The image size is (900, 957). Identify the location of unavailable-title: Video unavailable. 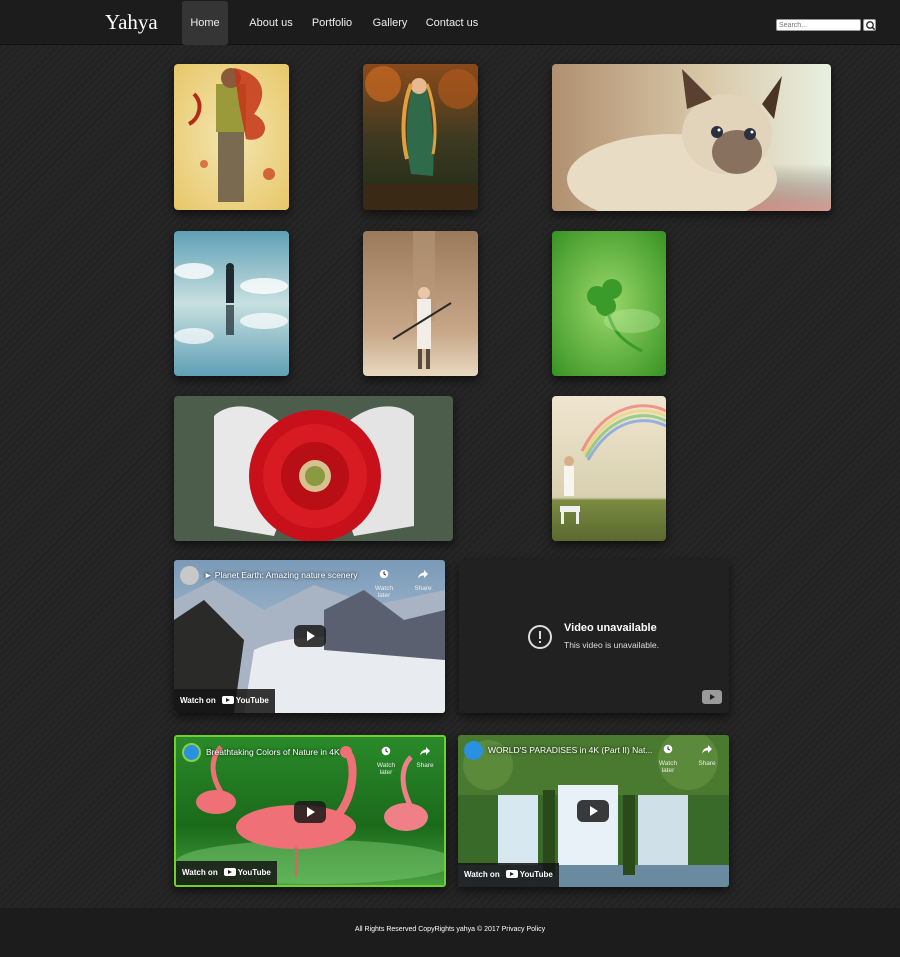
(610, 628).